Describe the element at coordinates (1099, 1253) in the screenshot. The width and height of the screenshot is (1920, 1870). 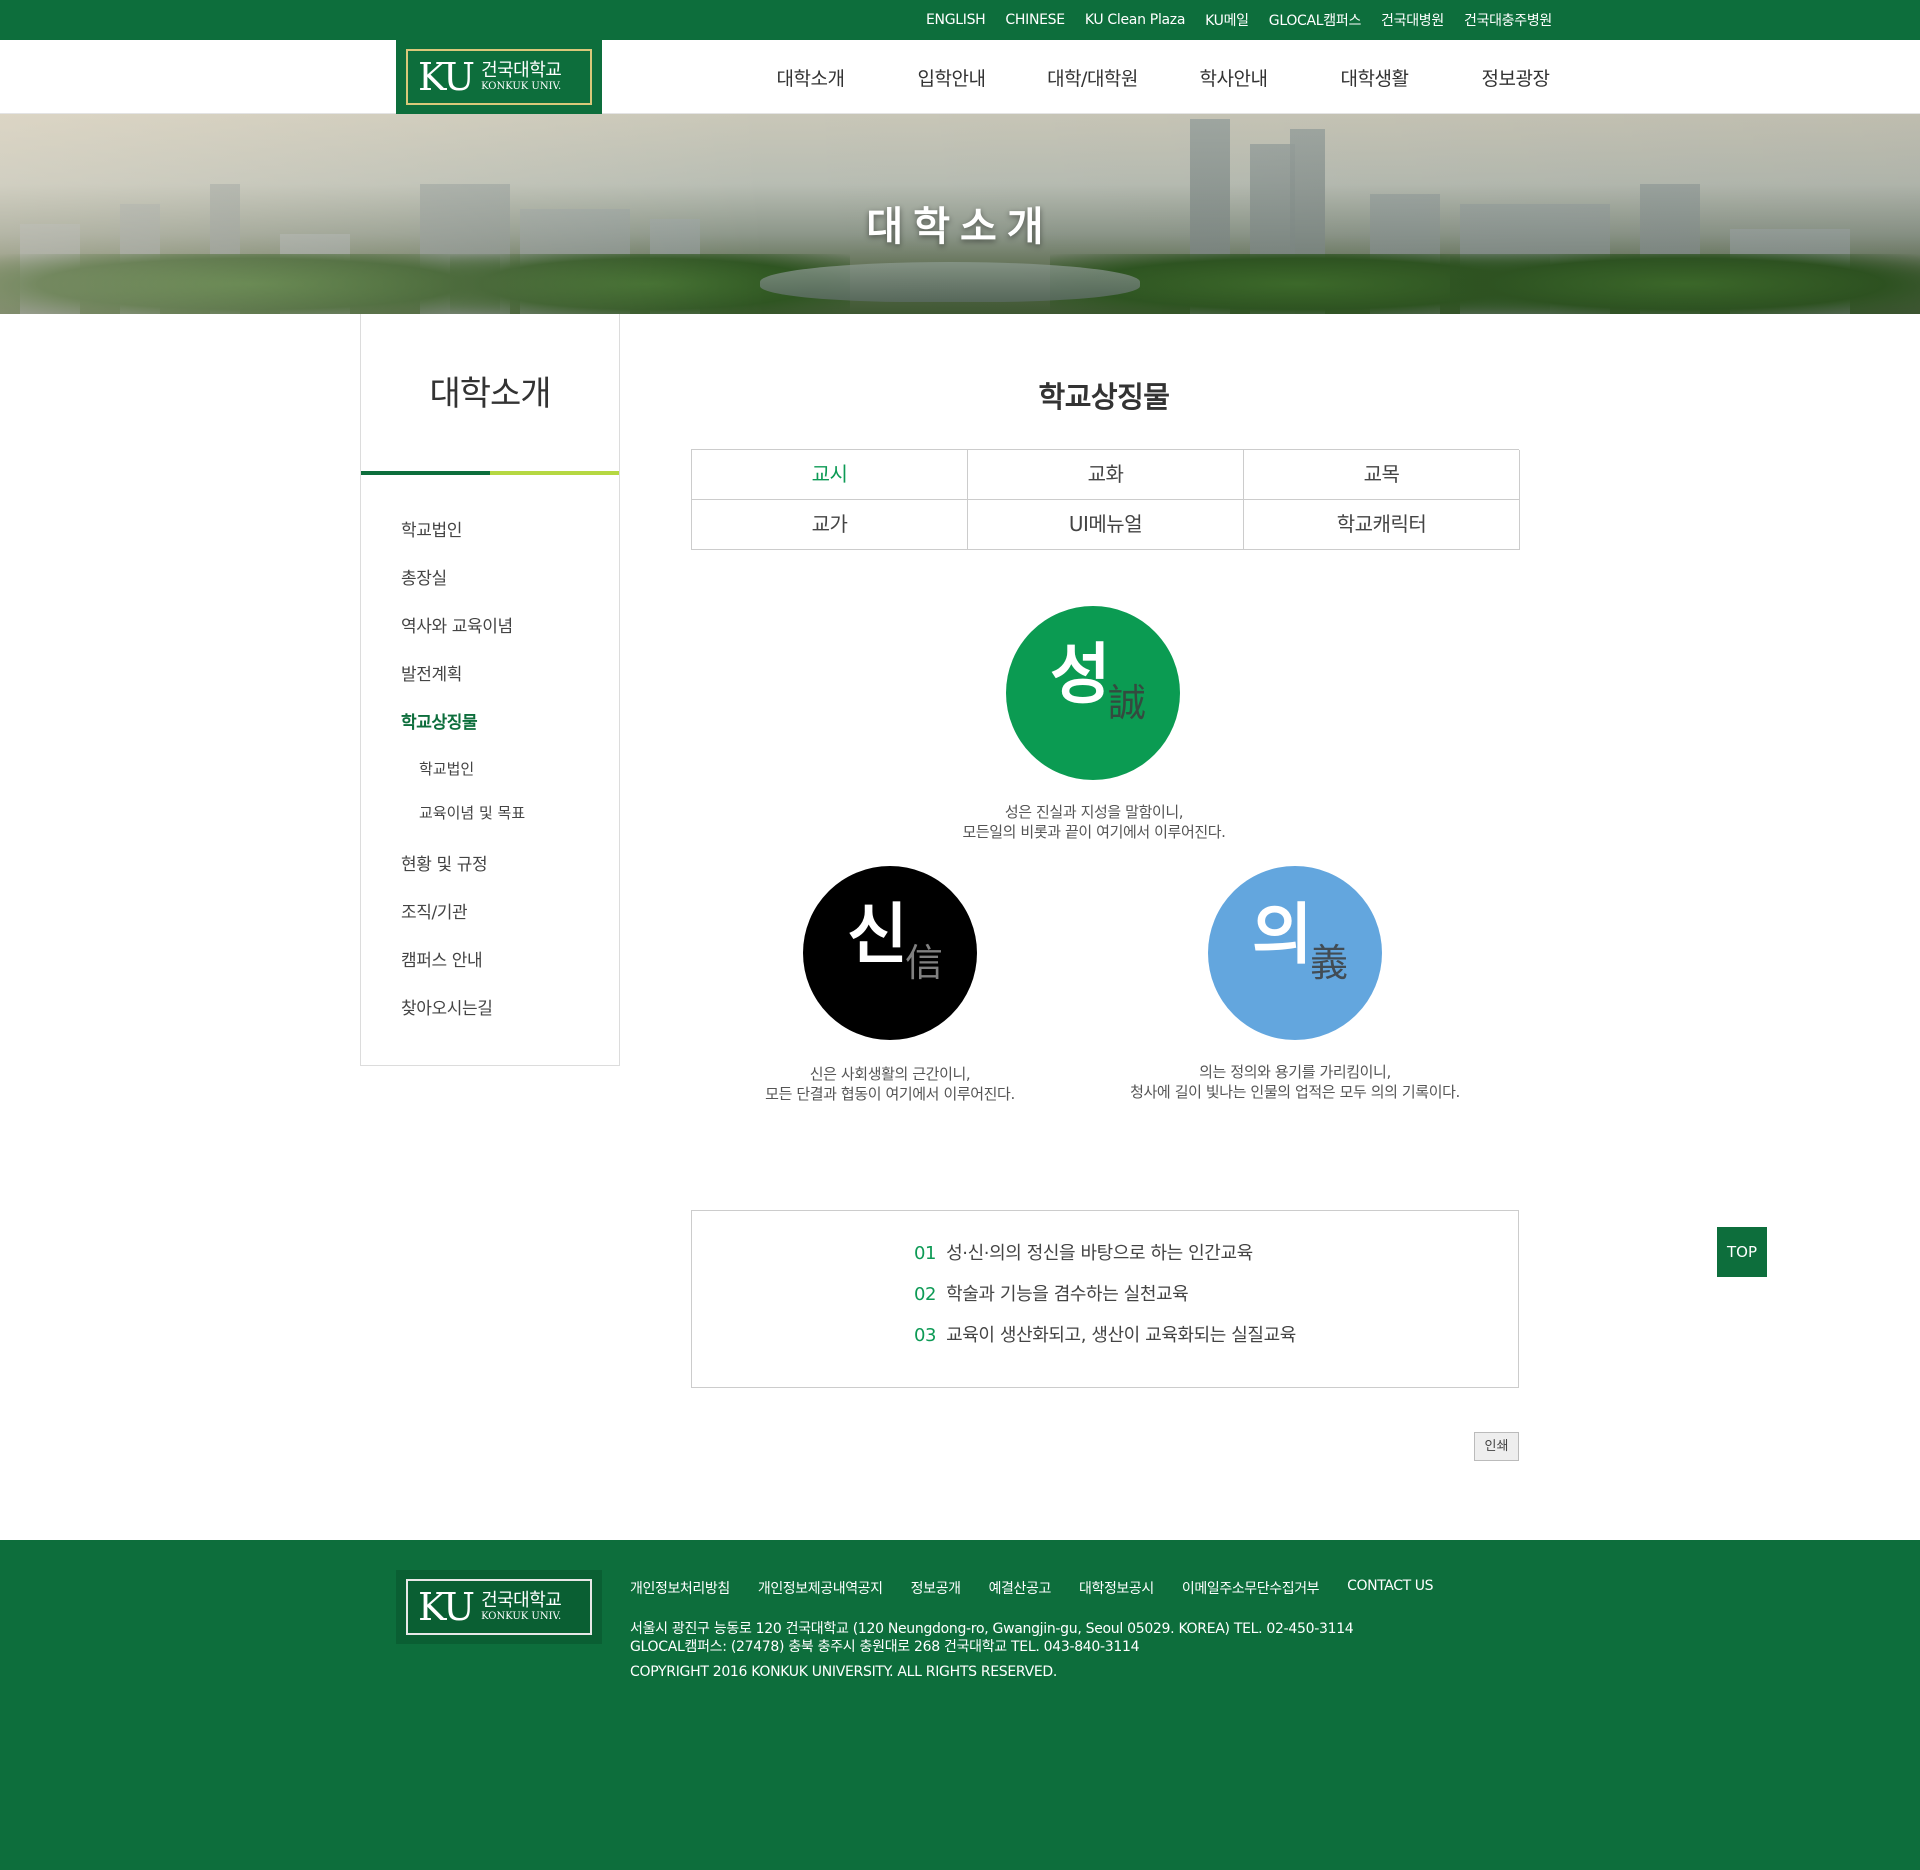
I see `goal-text: 성·신·의의 정신을 바탕으로 하는 인간교육` at that location.